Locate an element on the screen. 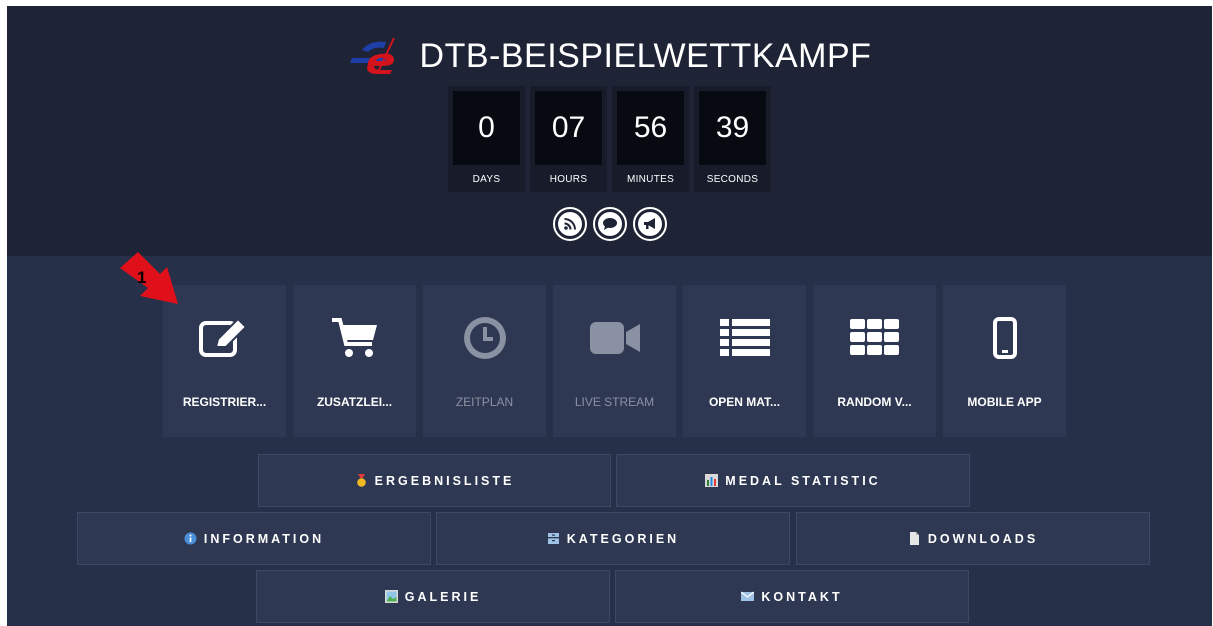 The height and width of the screenshot is (626, 1213). document-icon is located at coordinates (914, 538).